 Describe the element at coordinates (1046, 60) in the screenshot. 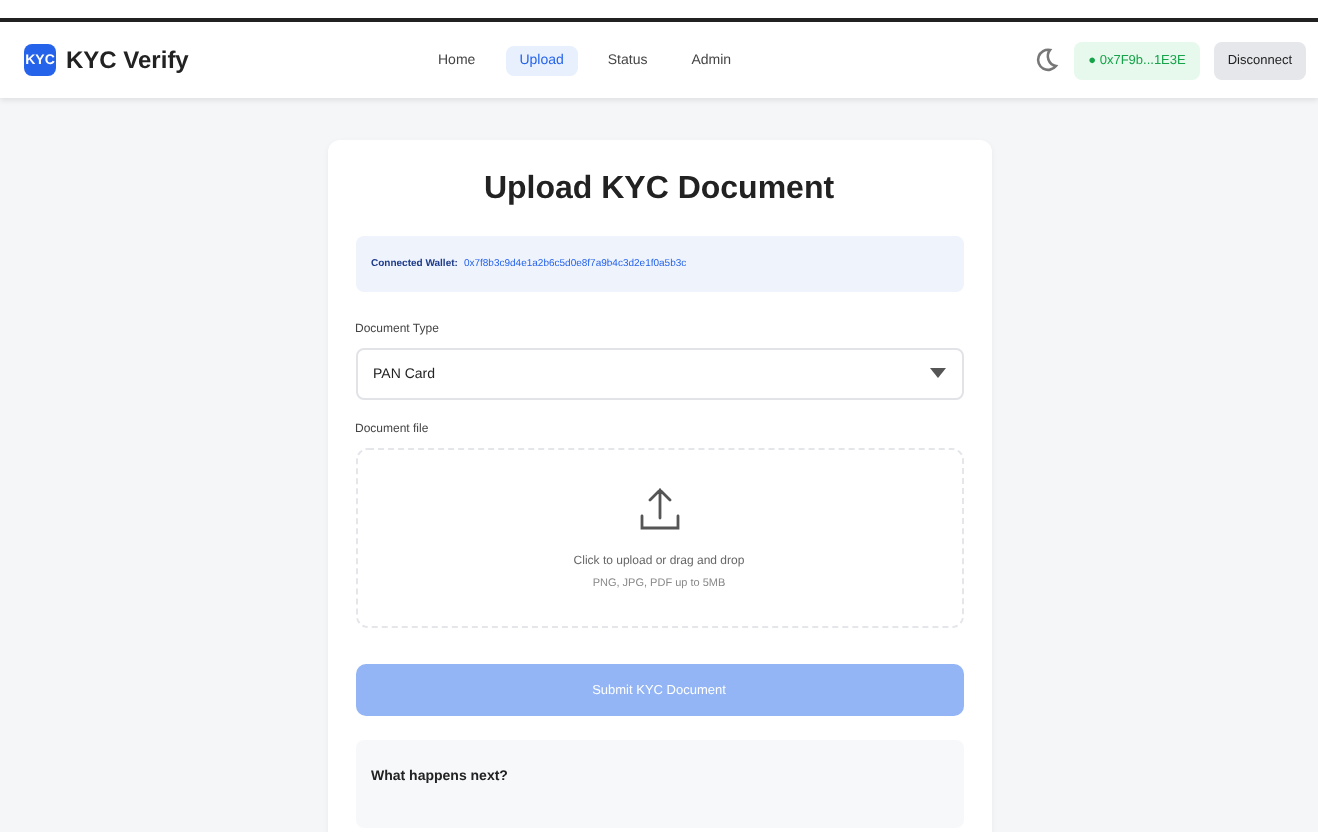

I see `theme-toggle-icon` at that location.